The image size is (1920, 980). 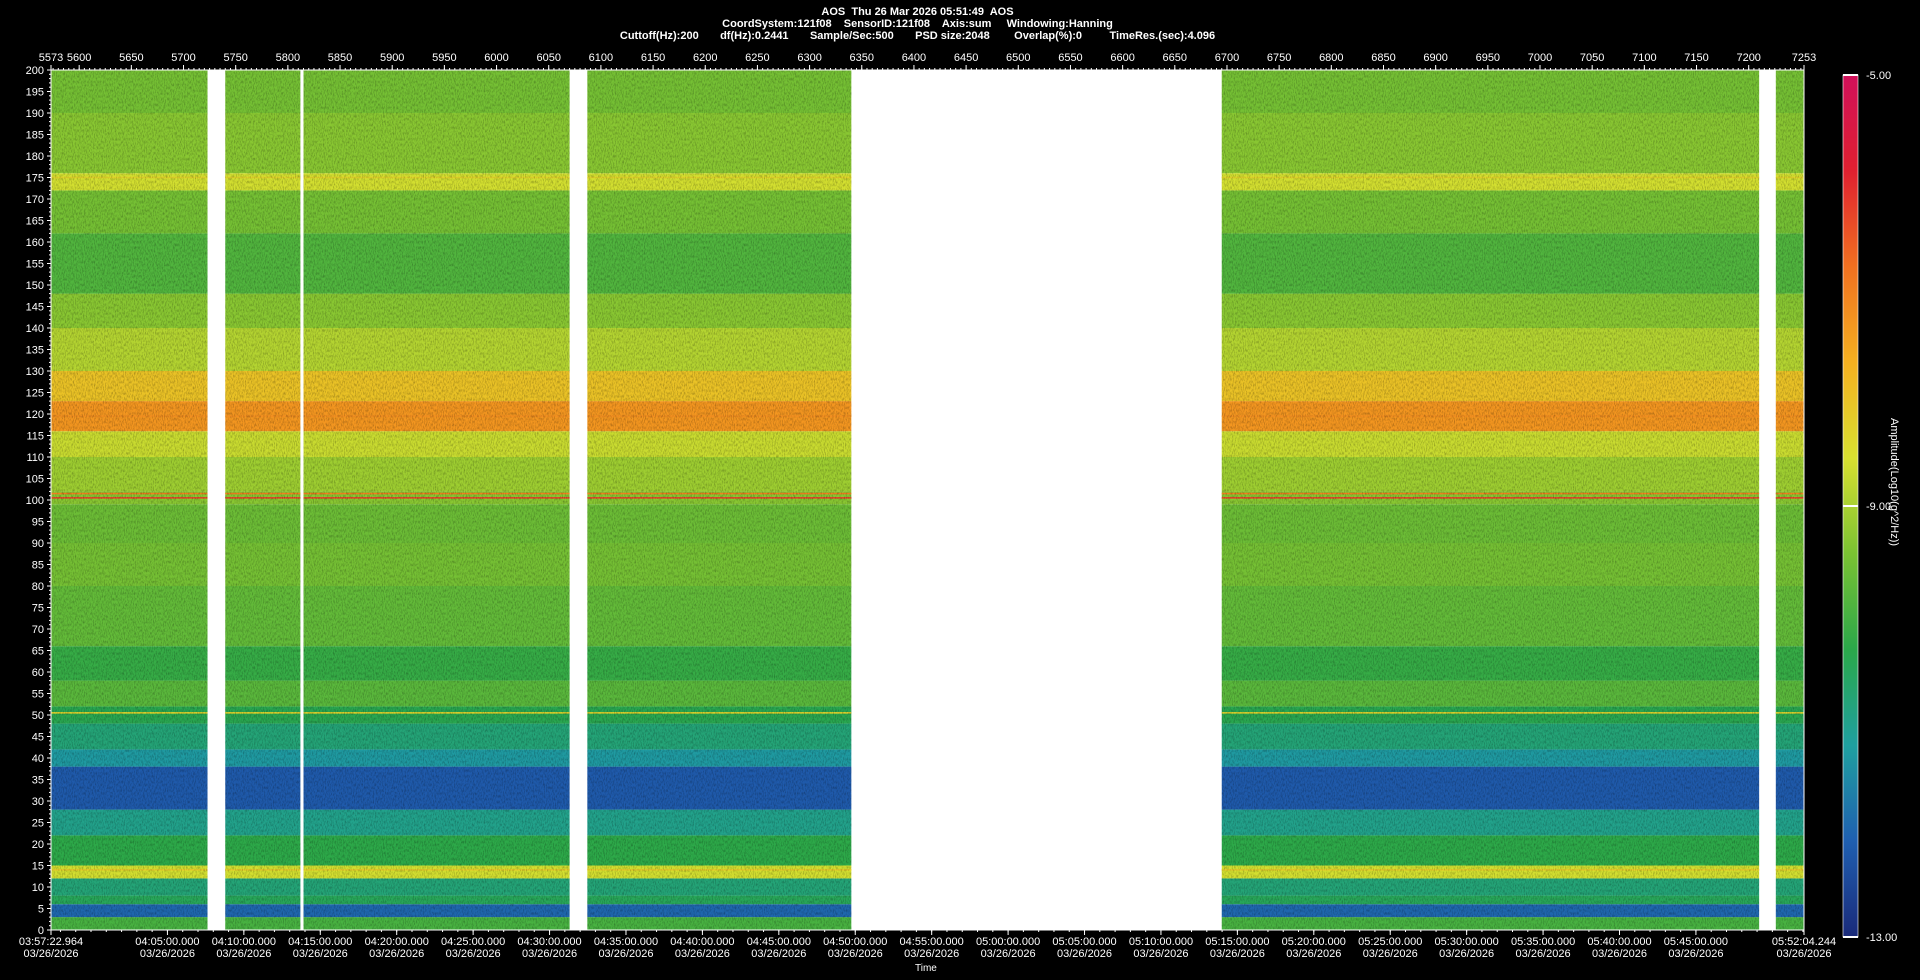 What do you see at coordinates (38, 630) in the screenshot?
I see `y-axis-tick-label: 70` at bounding box center [38, 630].